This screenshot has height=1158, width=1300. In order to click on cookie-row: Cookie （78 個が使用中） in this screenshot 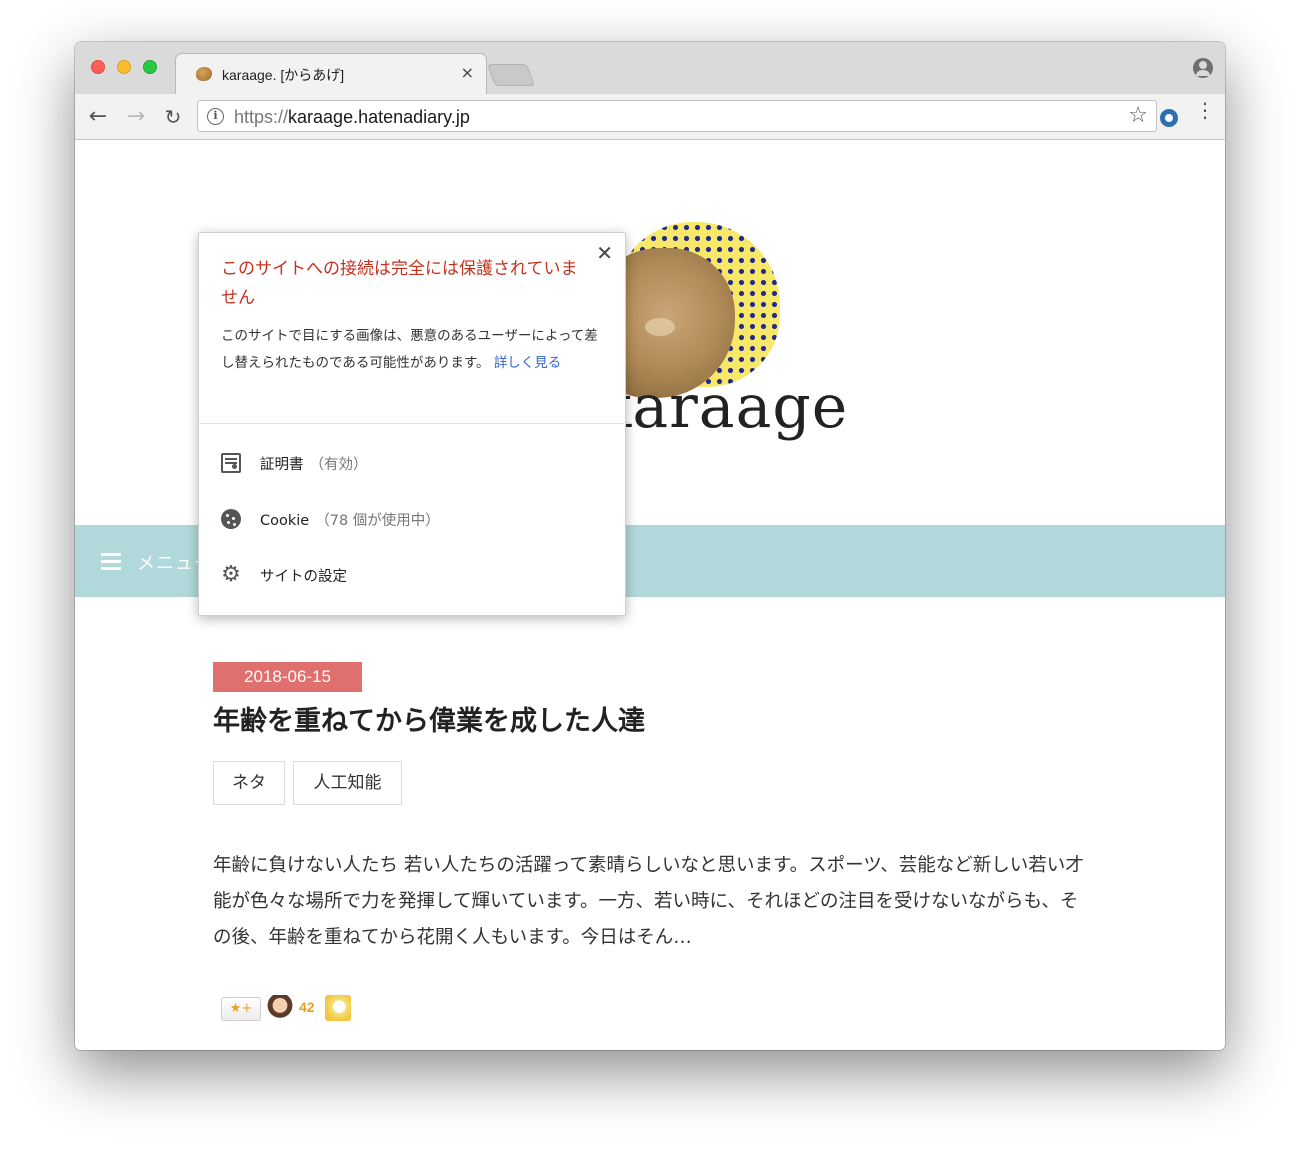, I will do `click(411, 519)`.